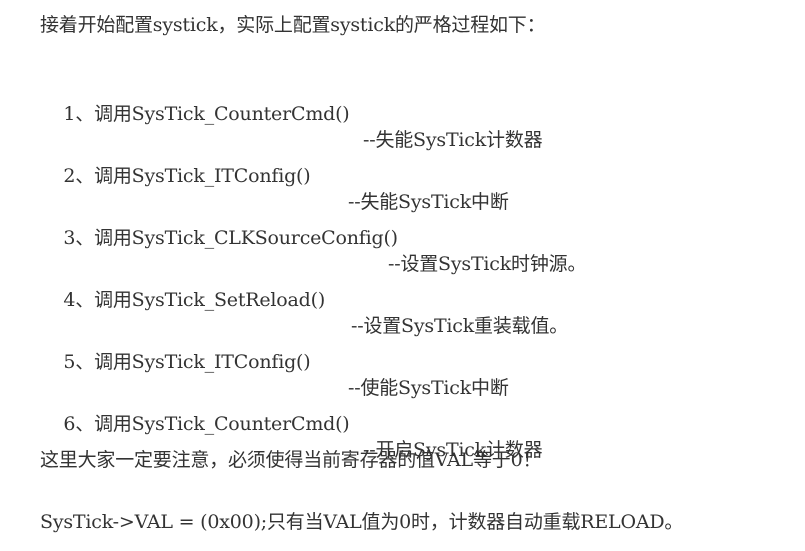 The height and width of the screenshot is (551, 805). Describe the element at coordinates (453, 140) in the screenshot. I see `step-description: --失能SysTick计数器` at that location.